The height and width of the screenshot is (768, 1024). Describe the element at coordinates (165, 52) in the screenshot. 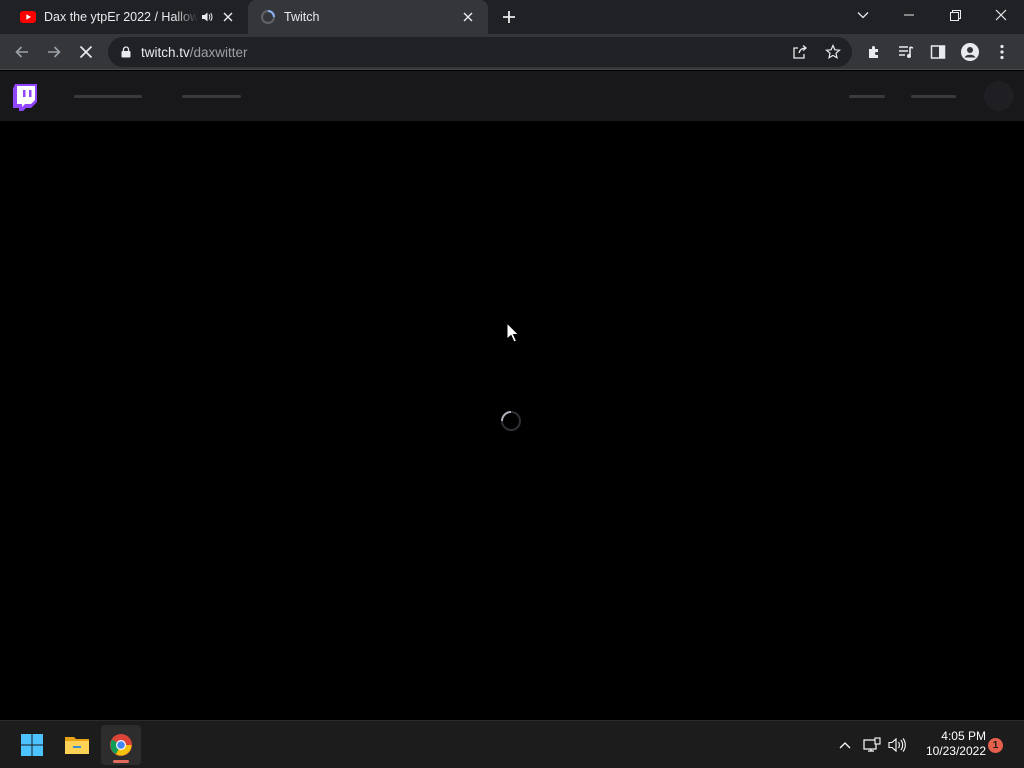

I see `url-host: twitch.tv` at that location.